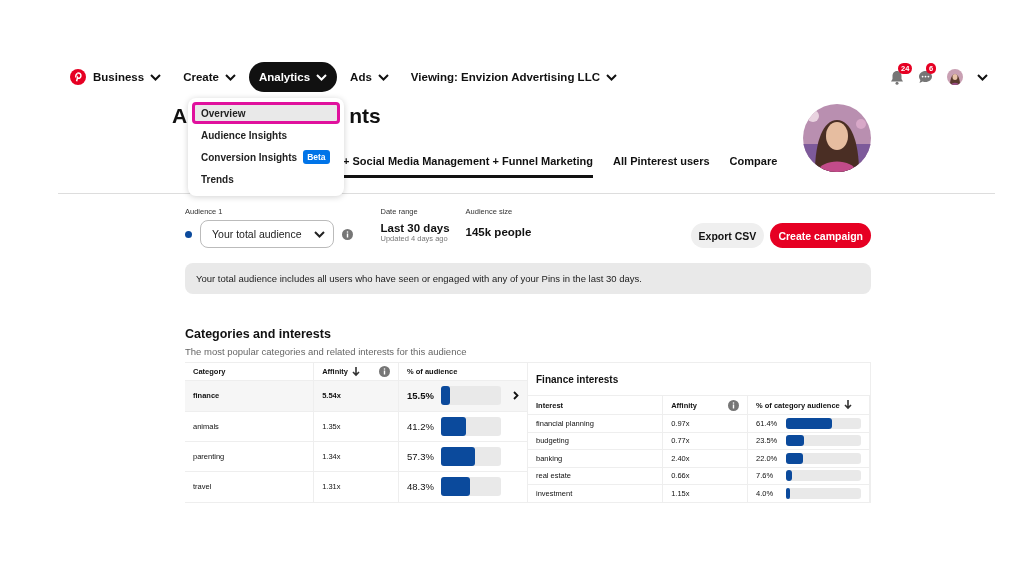 The height and width of the screenshot is (577, 1024). I want to click on create-campaign-button: Create campaign, so click(820, 235).